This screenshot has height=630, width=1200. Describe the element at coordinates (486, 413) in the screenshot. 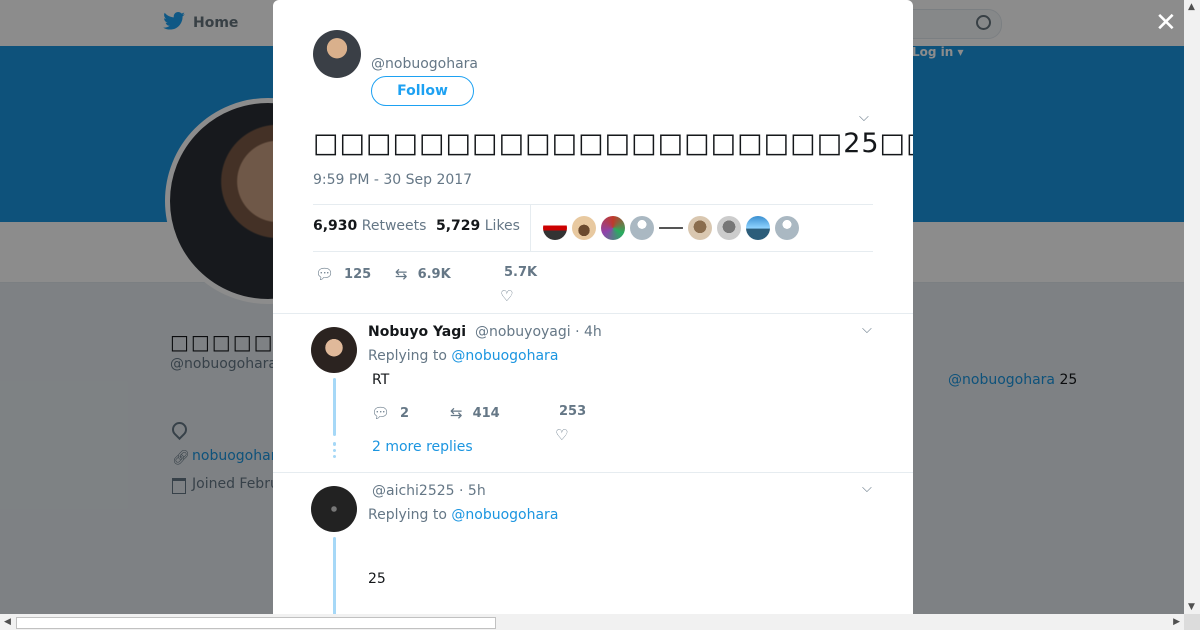

I see `retweet-count: 414` at that location.